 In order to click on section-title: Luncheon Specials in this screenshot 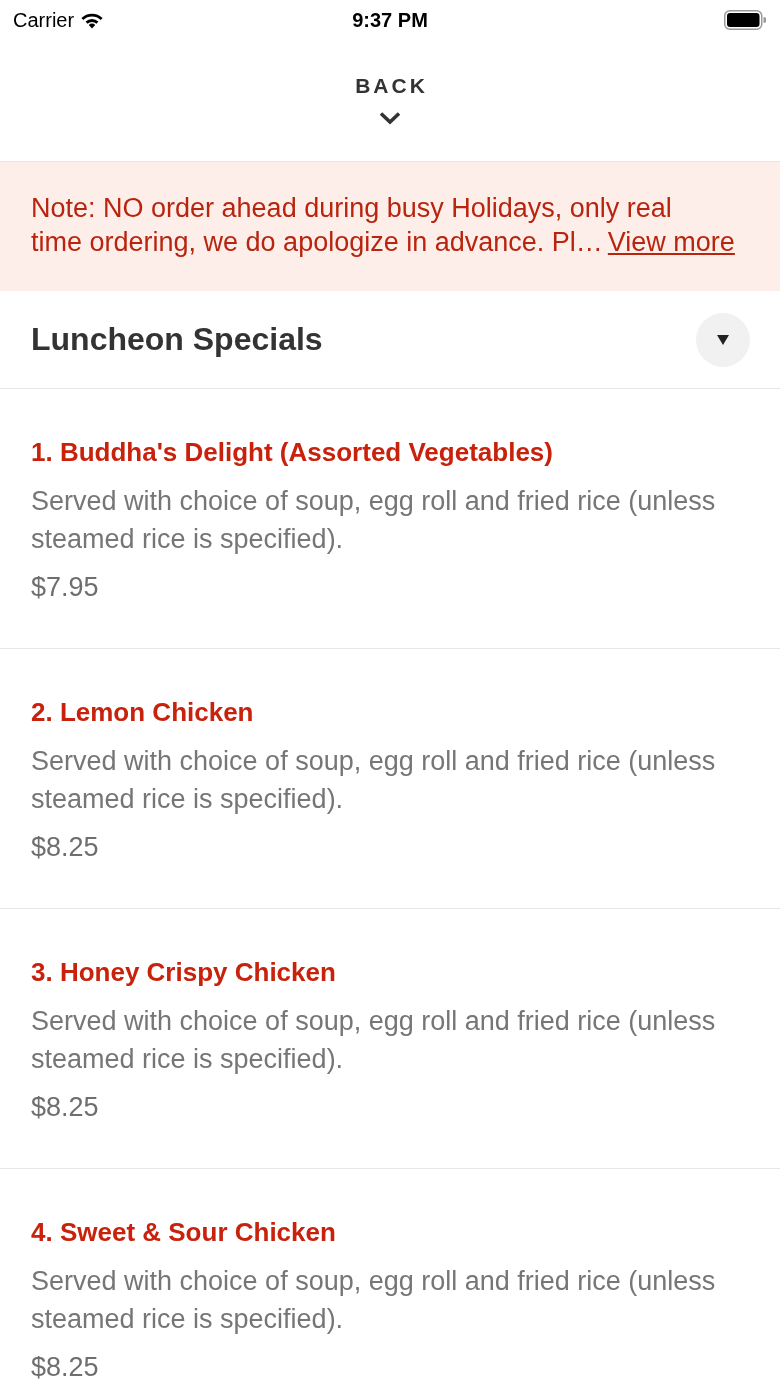, I will do `click(177, 339)`.